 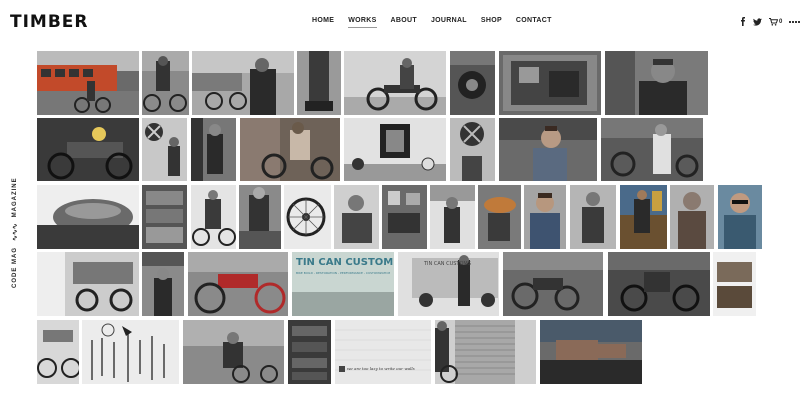 What do you see at coordinates (88, 284) in the screenshot?
I see `photo-workshop-wide` at bounding box center [88, 284].